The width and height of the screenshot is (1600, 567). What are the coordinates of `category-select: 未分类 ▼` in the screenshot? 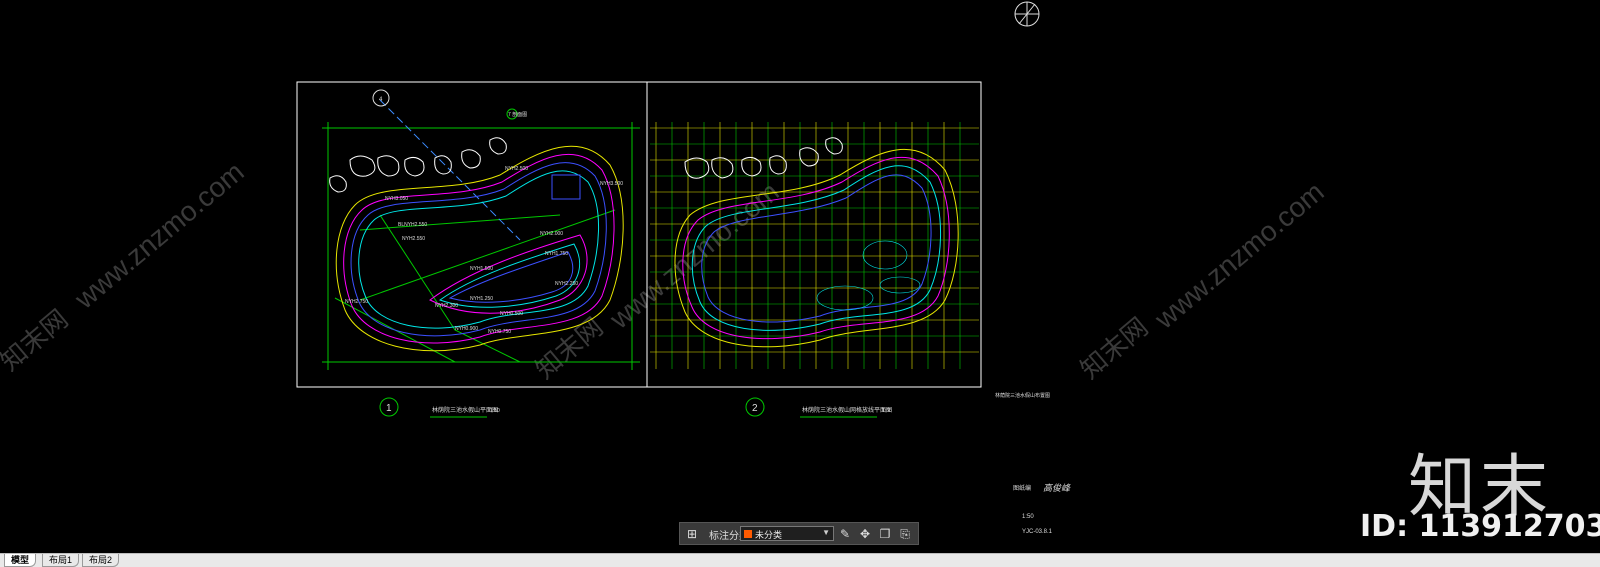 It's located at (787, 533).